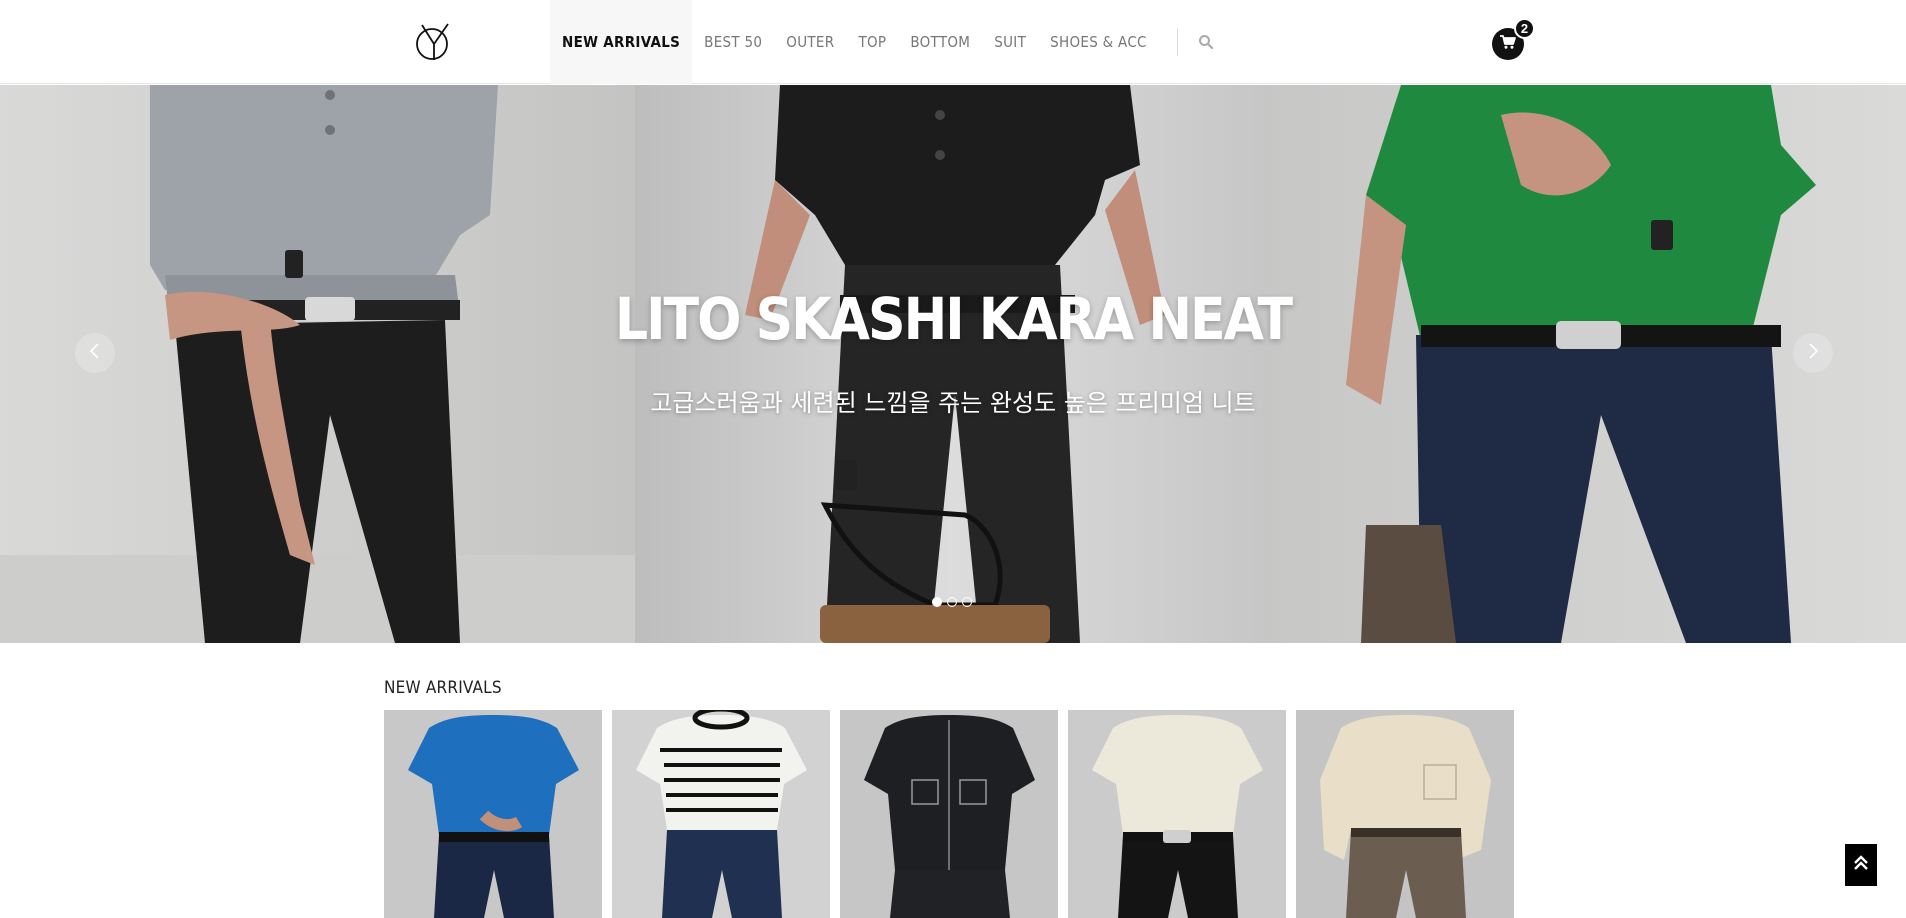 Image resolution: width=1906 pixels, height=918 pixels. Describe the element at coordinates (872, 42) in the screenshot. I see `nav-top: TOP` at that location.